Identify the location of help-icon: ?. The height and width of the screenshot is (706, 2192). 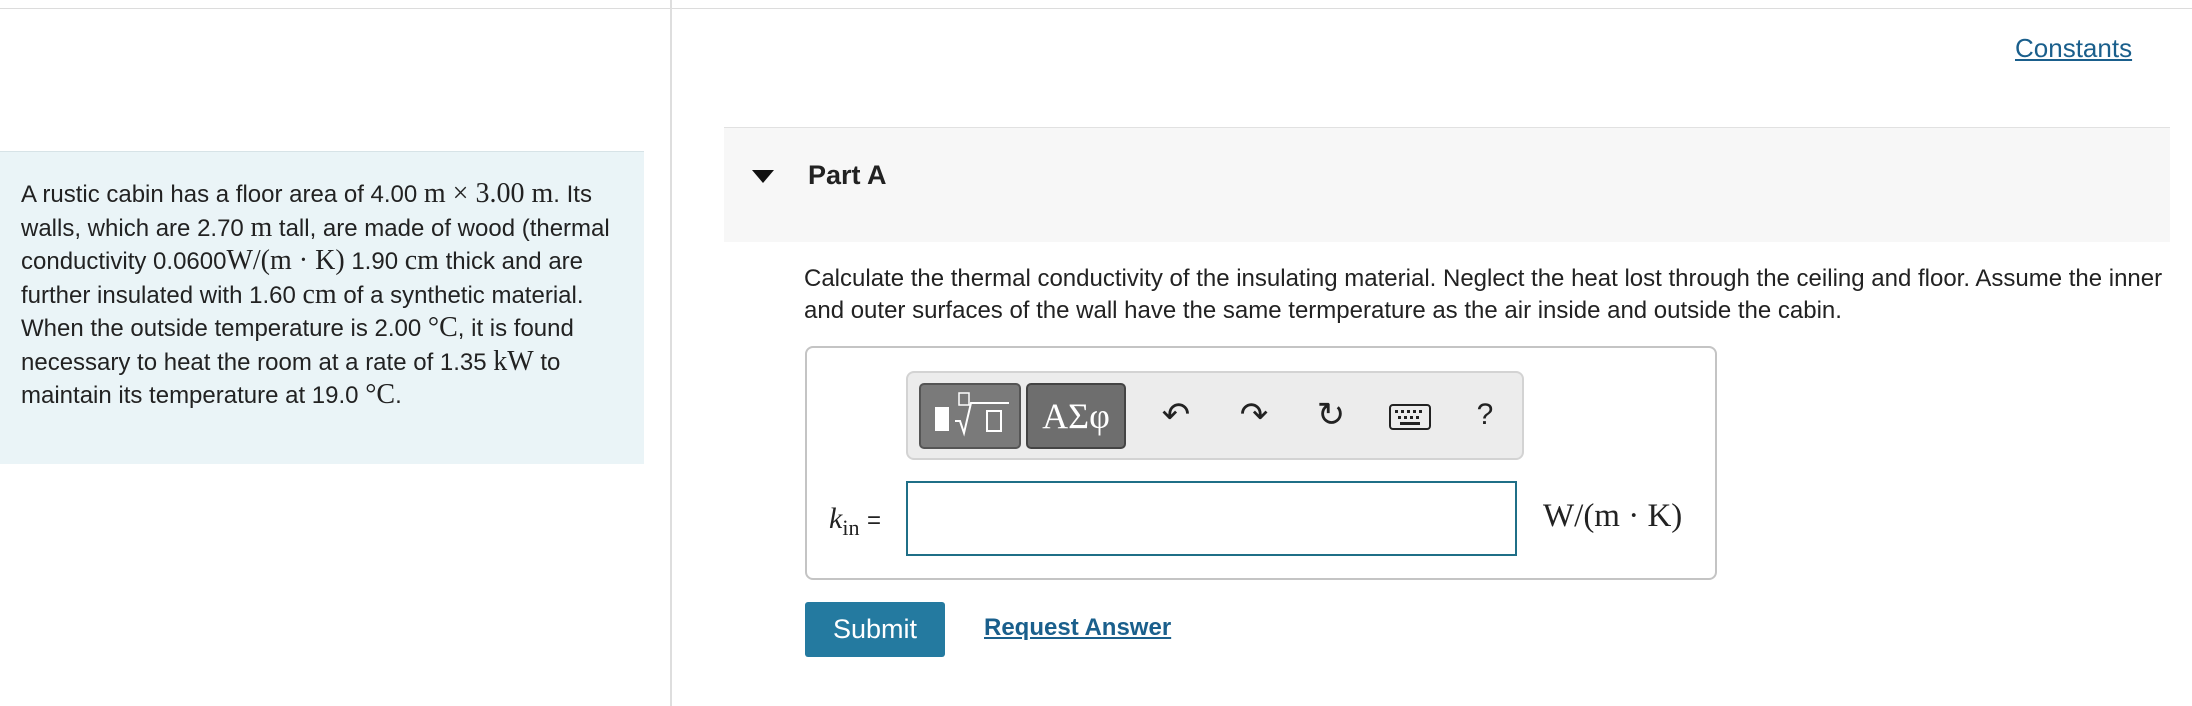
(1485, 415).